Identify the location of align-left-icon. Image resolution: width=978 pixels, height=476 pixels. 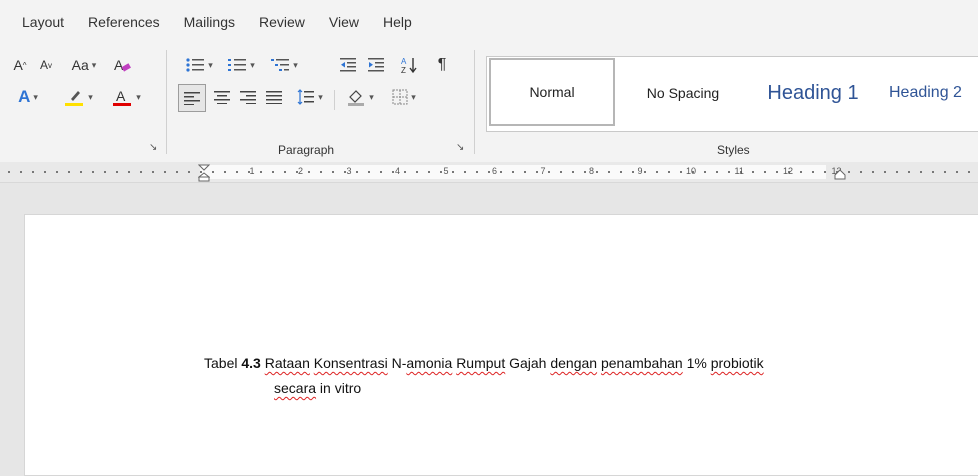
(192, 98).